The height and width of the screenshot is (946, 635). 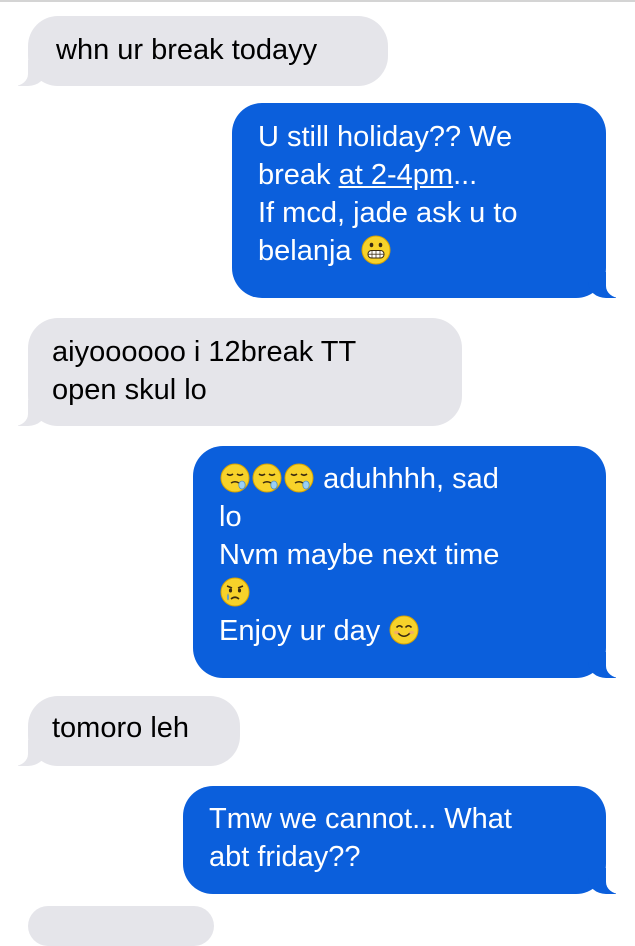 I want to click on message-text: lo, so click(x=230, y=517).